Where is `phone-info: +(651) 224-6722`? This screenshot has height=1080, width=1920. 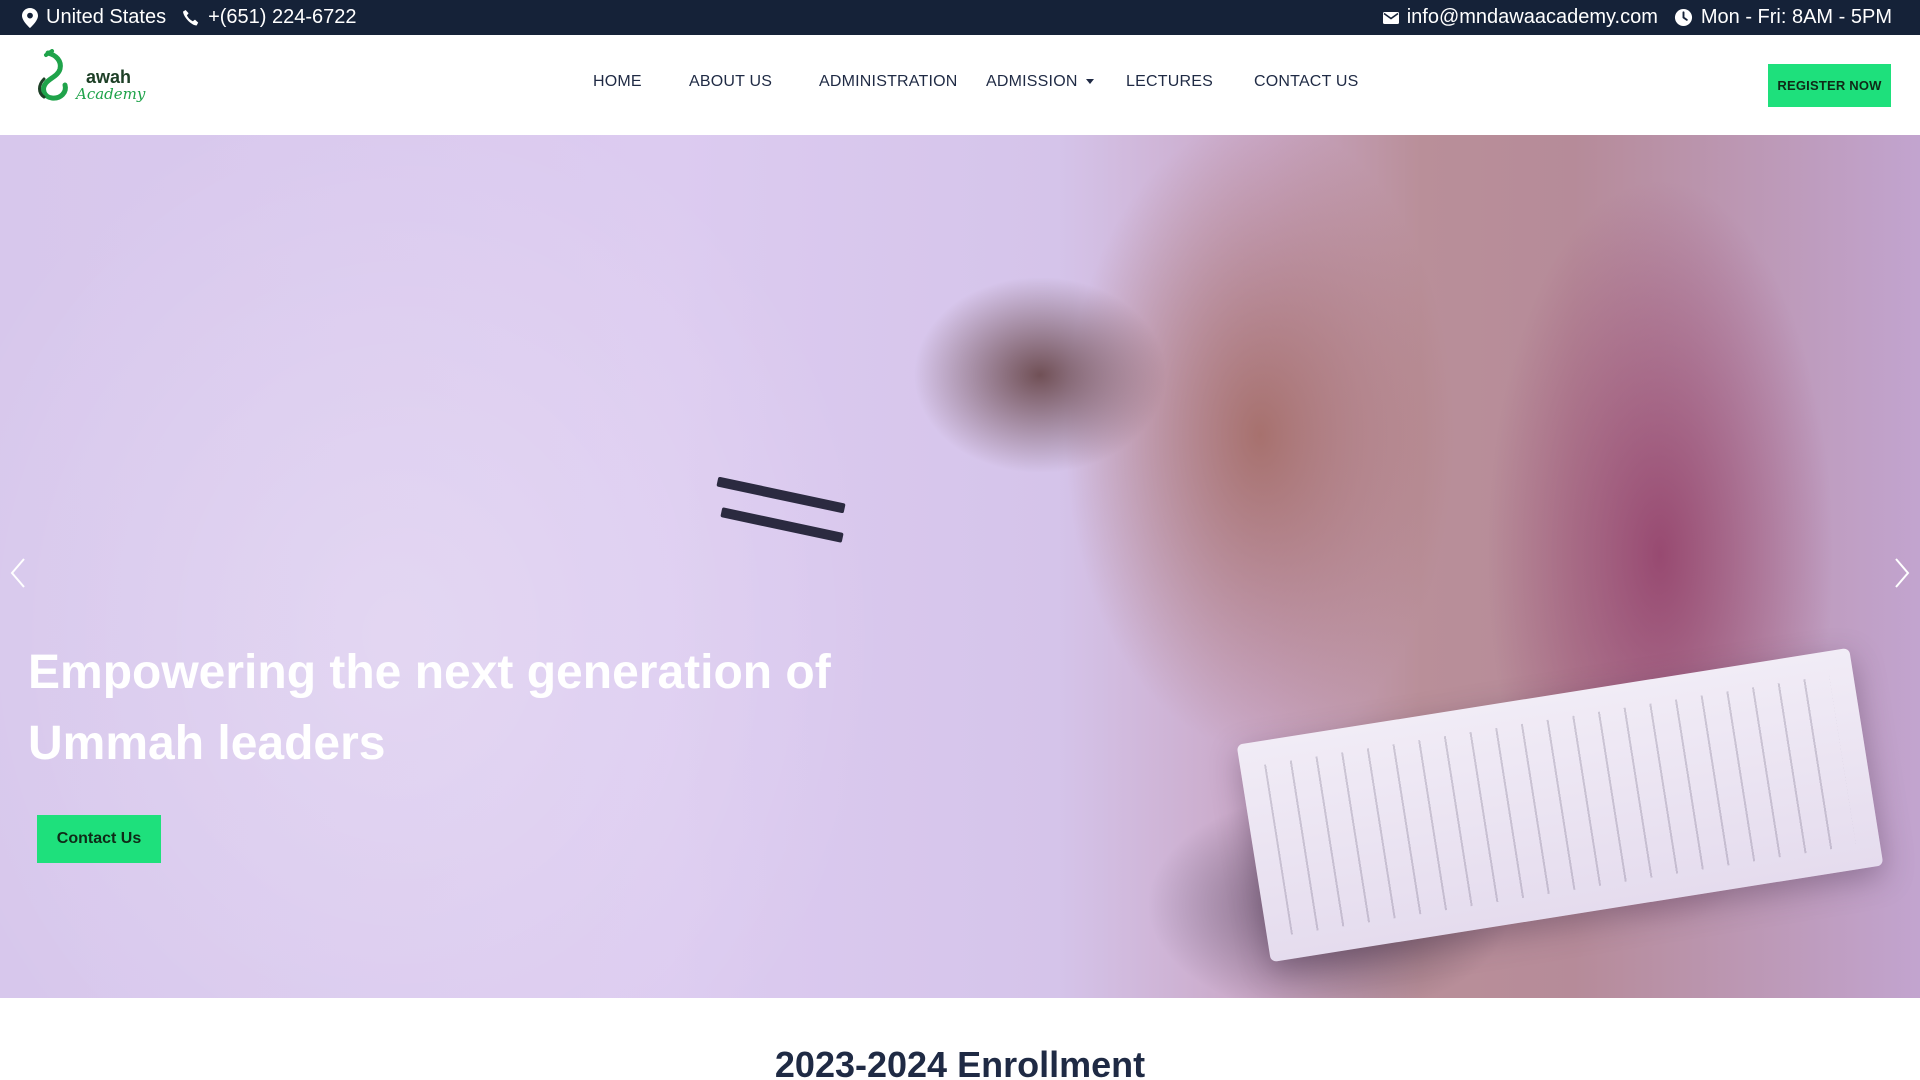 phone-info: +(651) 224-6722 is located at coordinates (269, 17).